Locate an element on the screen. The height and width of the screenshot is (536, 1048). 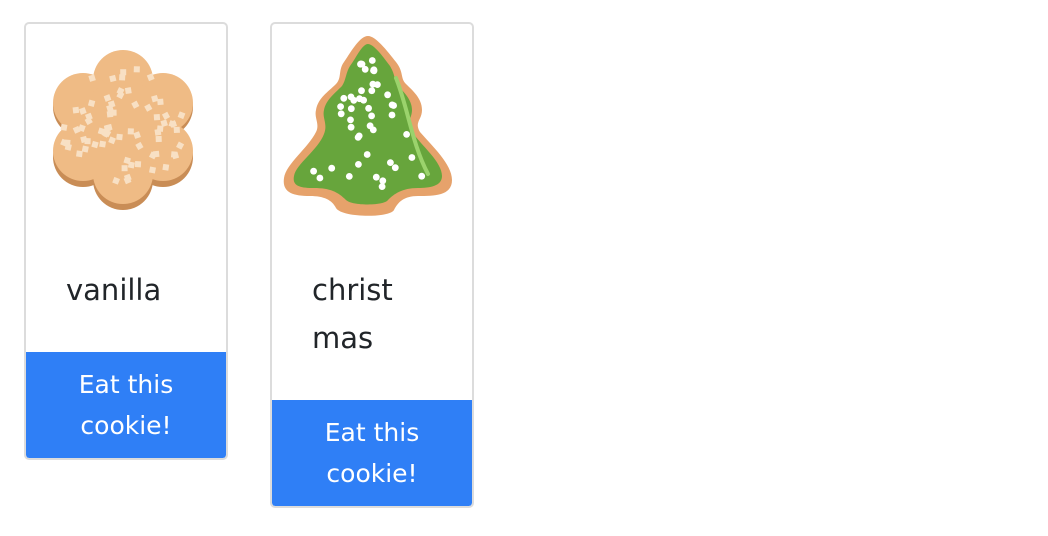
cookie-name: vanilla is located at coordinates (114, 290).